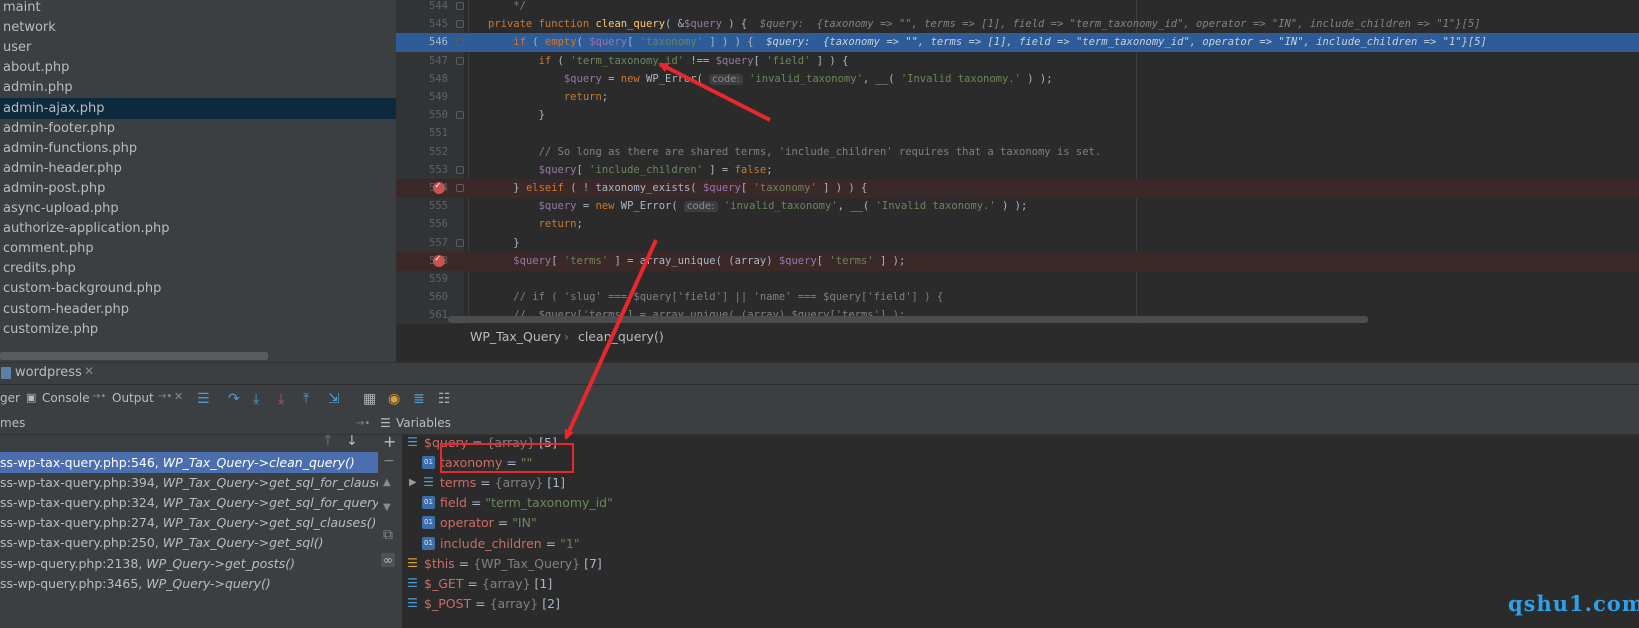 The height and width of the screenshot is (628, 1639). I want to click on project-tree-item: async-upload.php, so click(198, 208).